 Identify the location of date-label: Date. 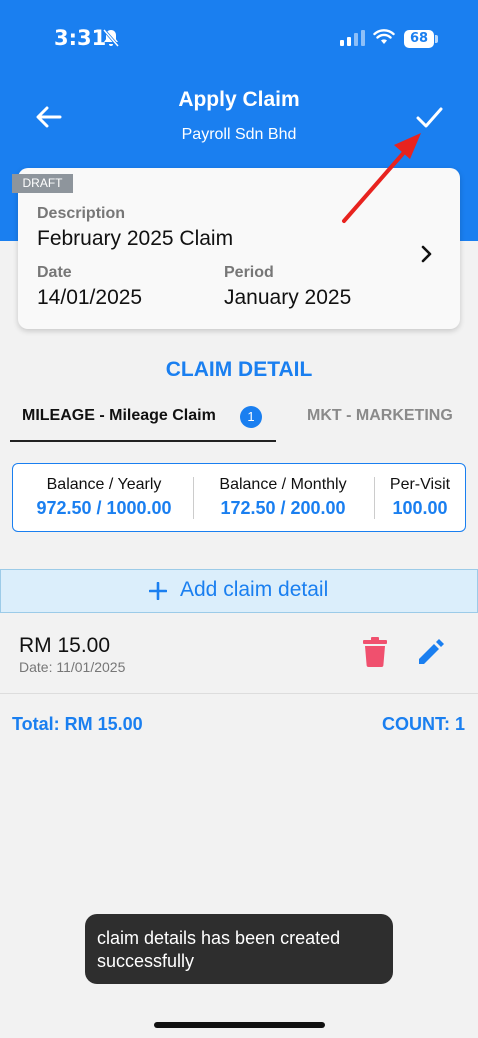
(54, 272).